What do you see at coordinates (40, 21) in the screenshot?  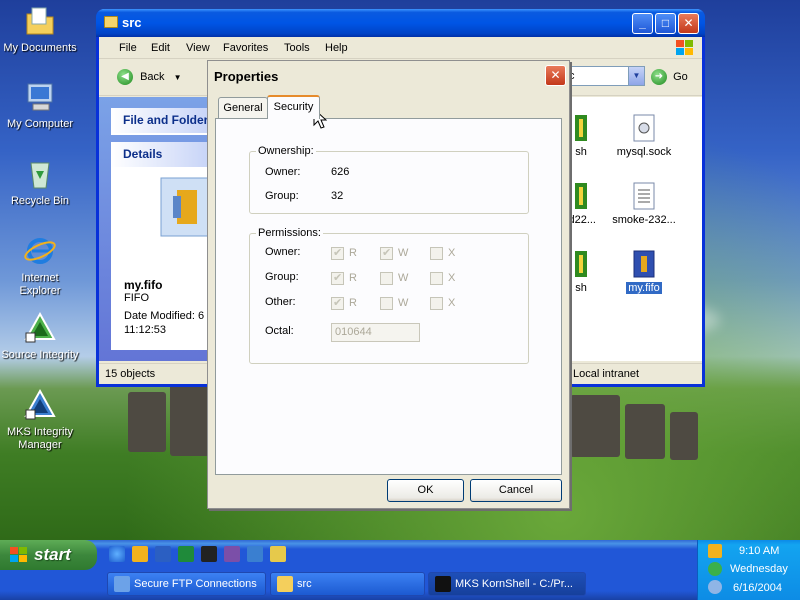 I see `folder-documents-icon` at bounding box center [40, 21].